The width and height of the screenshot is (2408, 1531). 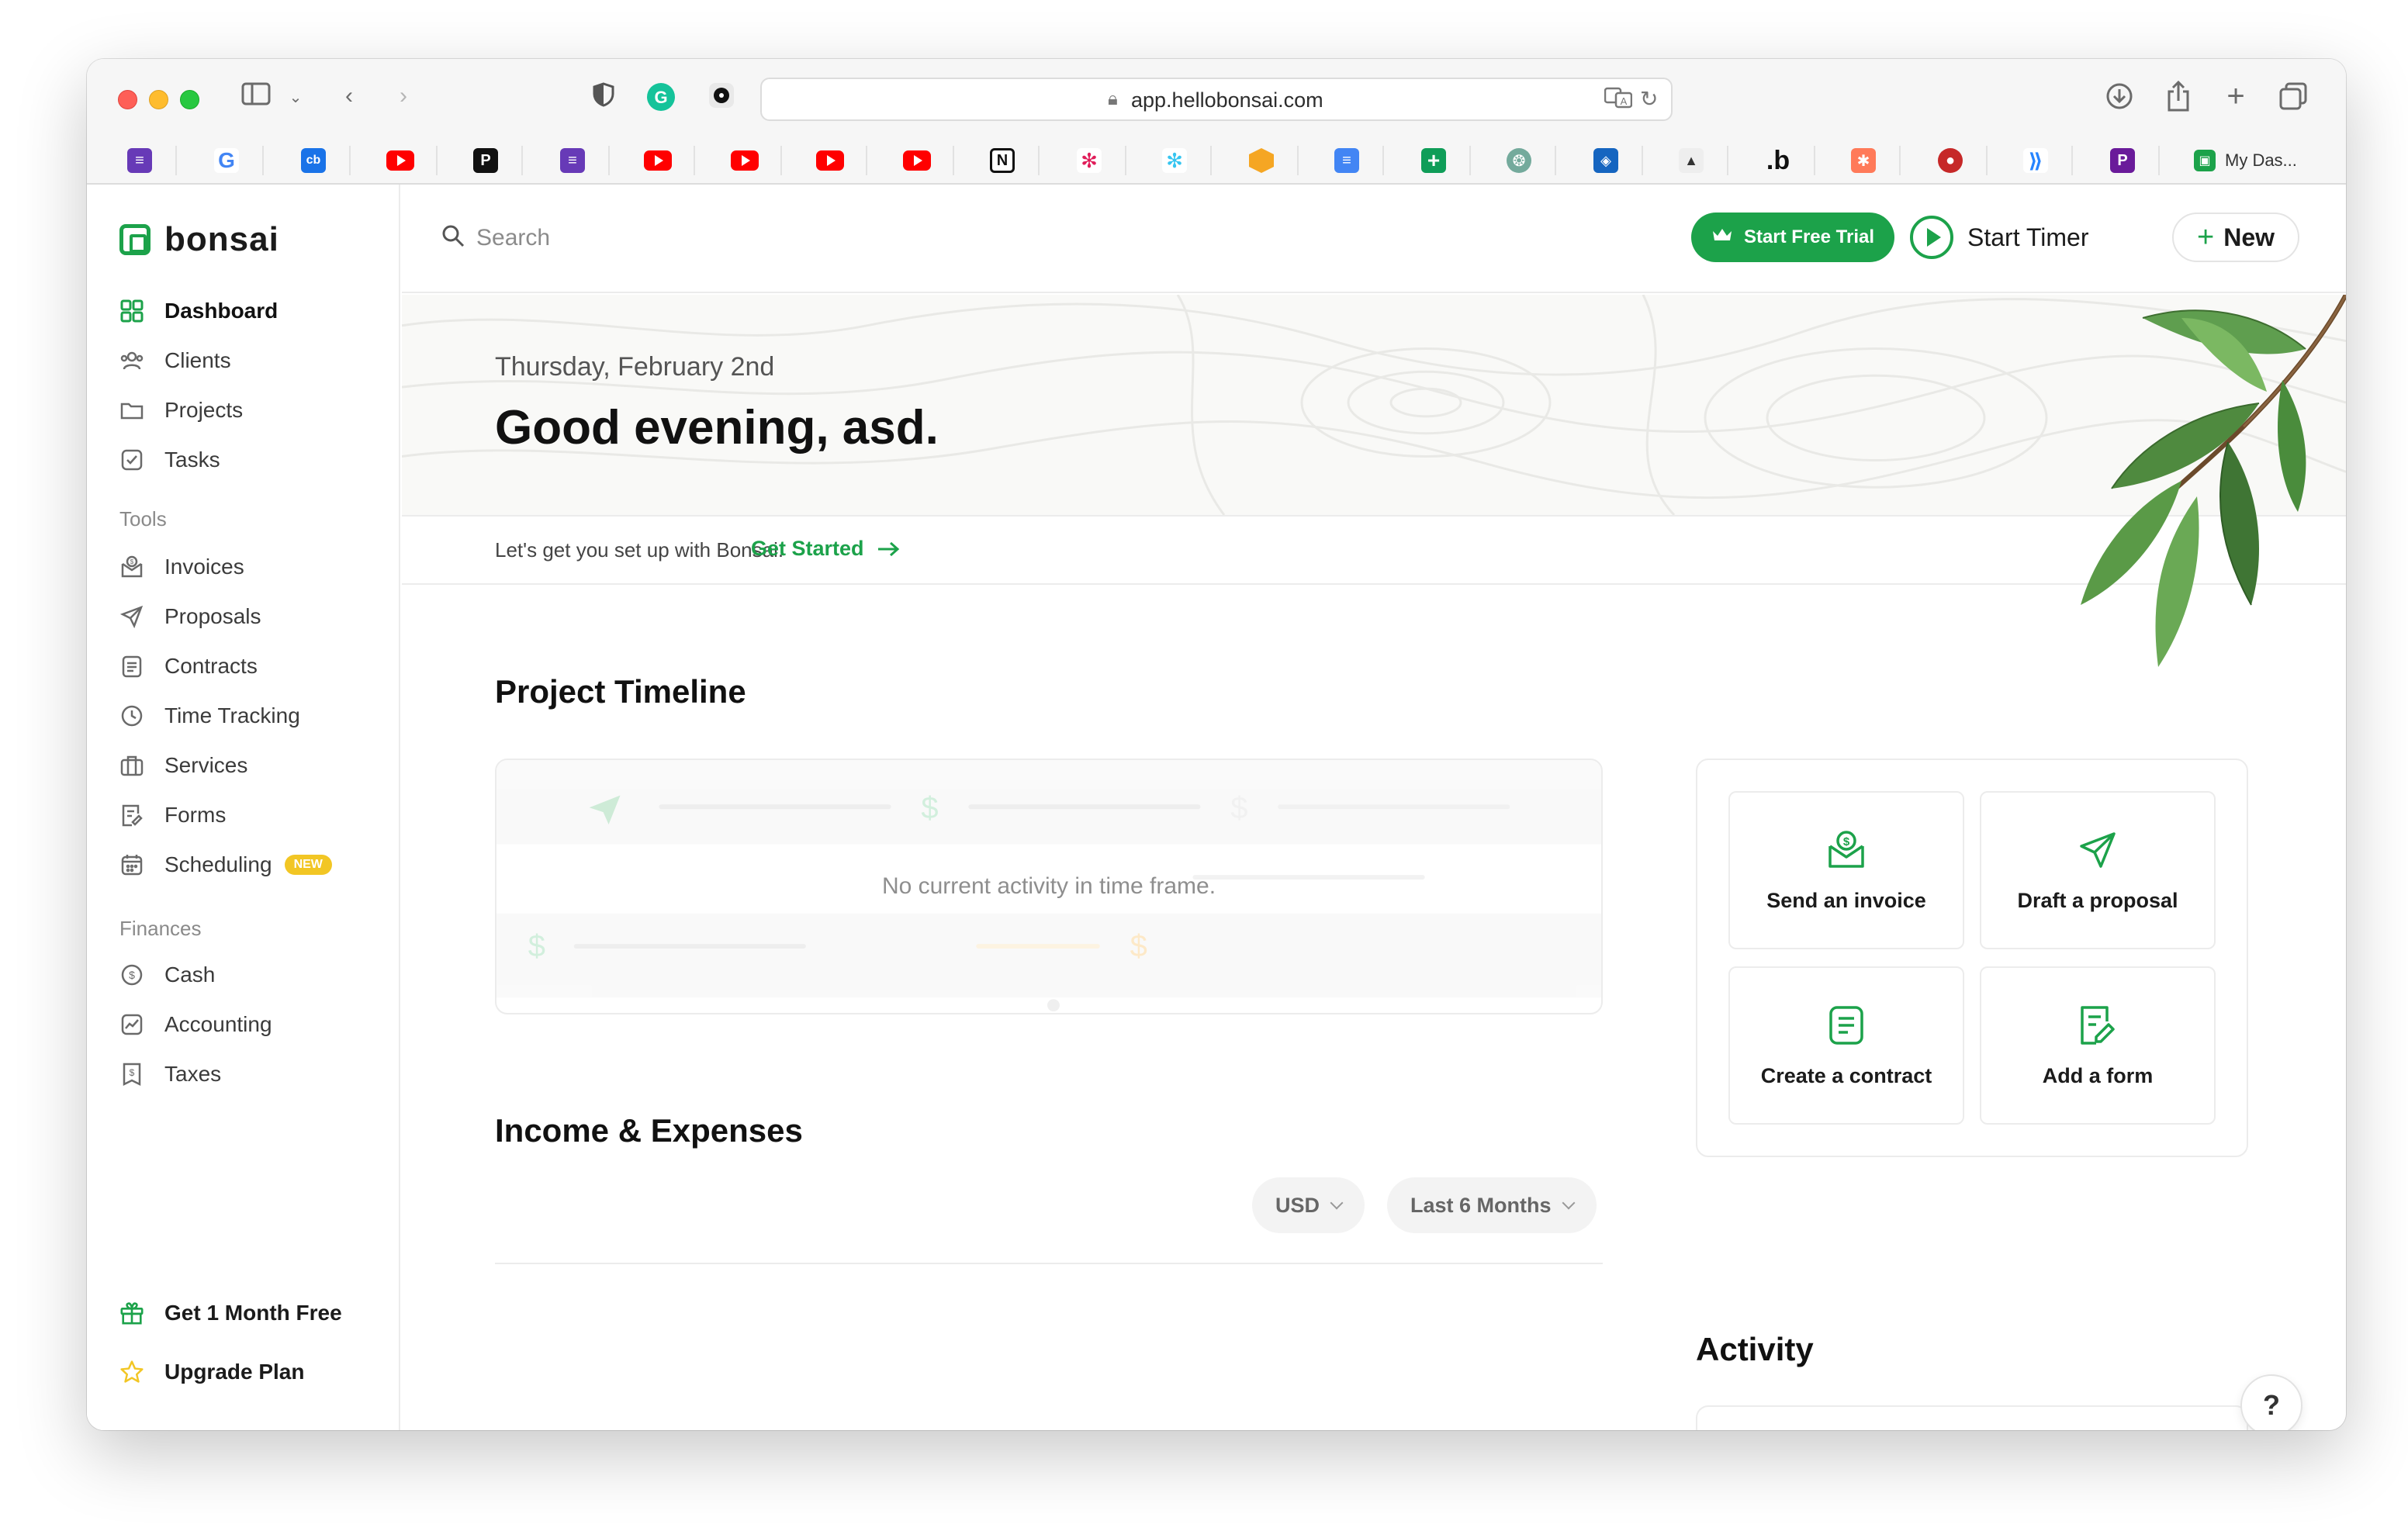 I want to click on draft-proposal-button: Draft a proposal, so click(x=2098, y=870).